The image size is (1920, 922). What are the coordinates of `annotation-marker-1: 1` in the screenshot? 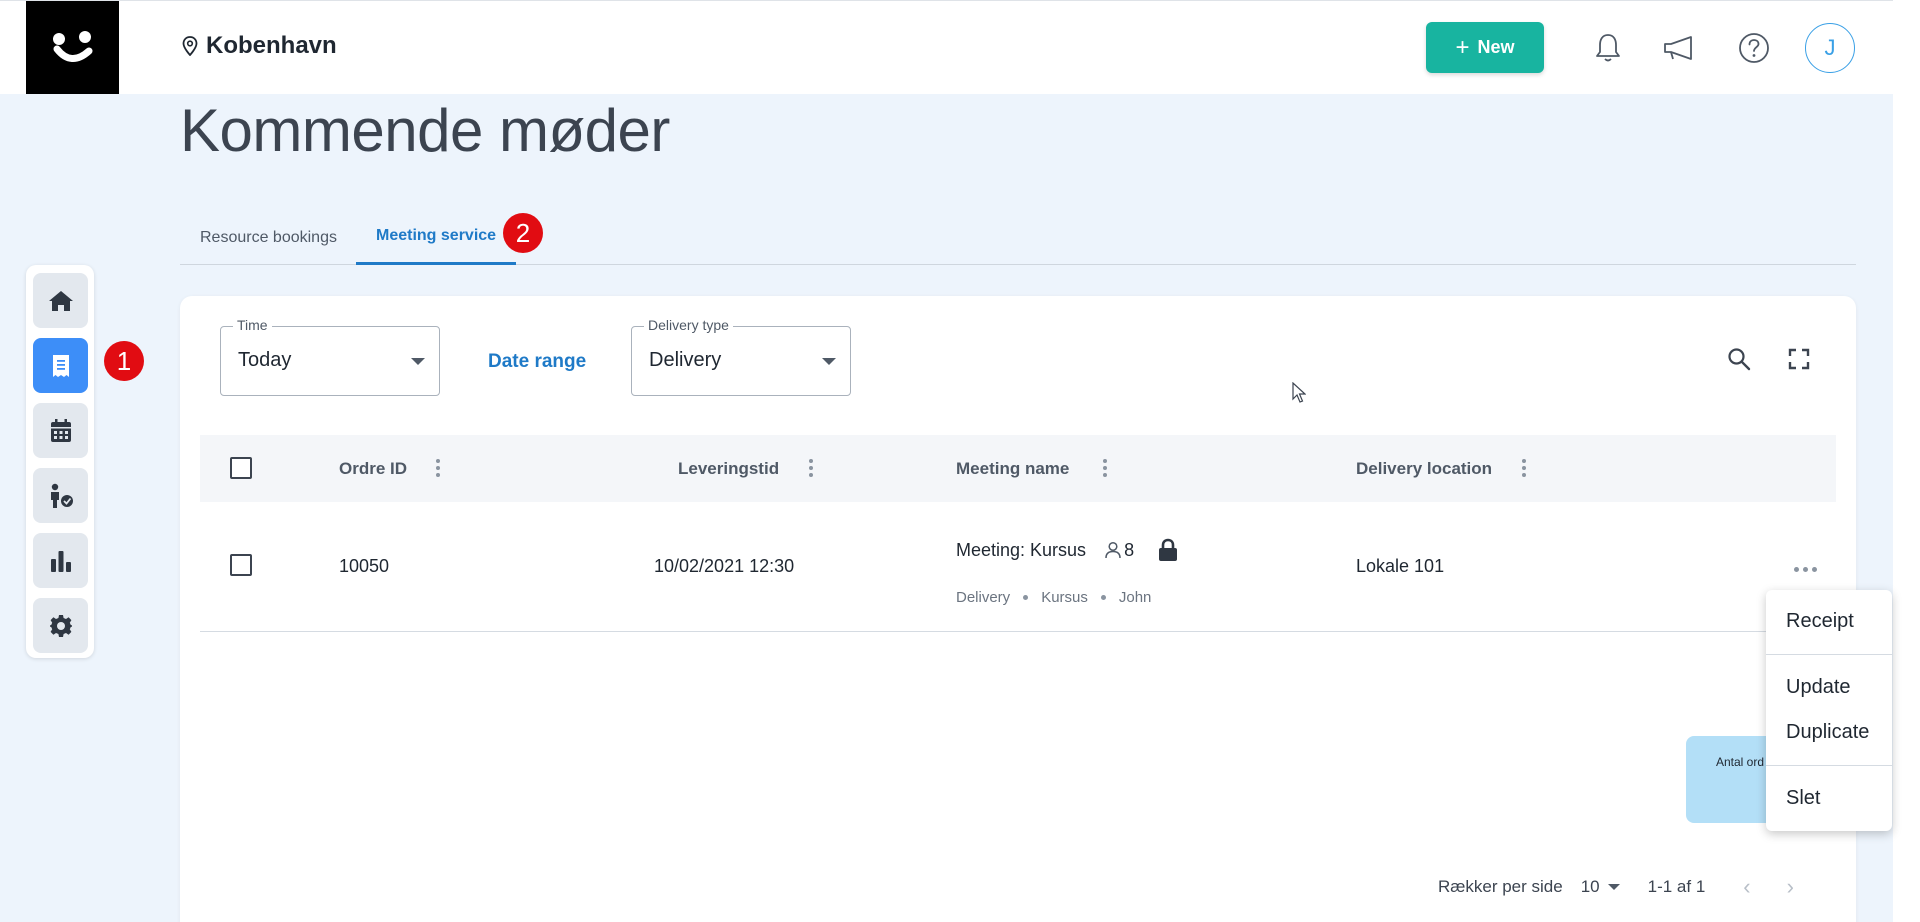 It's located at (124, 361).